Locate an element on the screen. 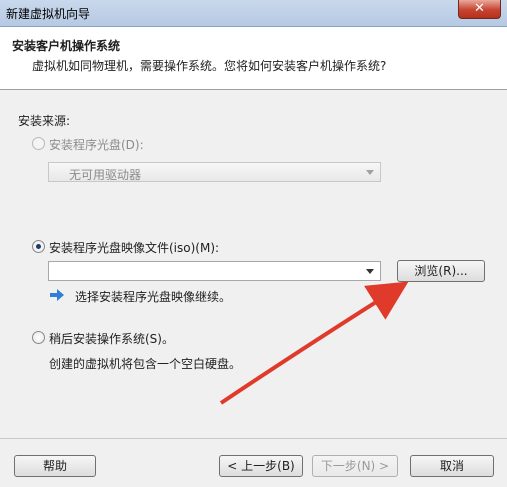 This screenshot has width=507, height=487. radio-selected-dot is located at coordinates (38, 246).